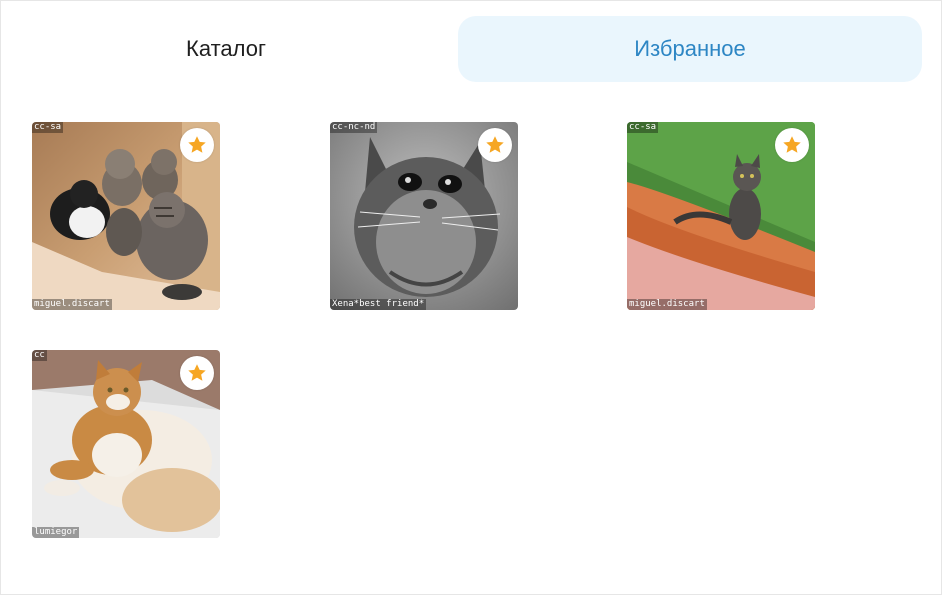 Image resolution: width=942 pixels, height=595 pixels. Describe the element at coordinates (126, 444) in the screenshot. I see `cat-card: cc lumiegor` at that location.